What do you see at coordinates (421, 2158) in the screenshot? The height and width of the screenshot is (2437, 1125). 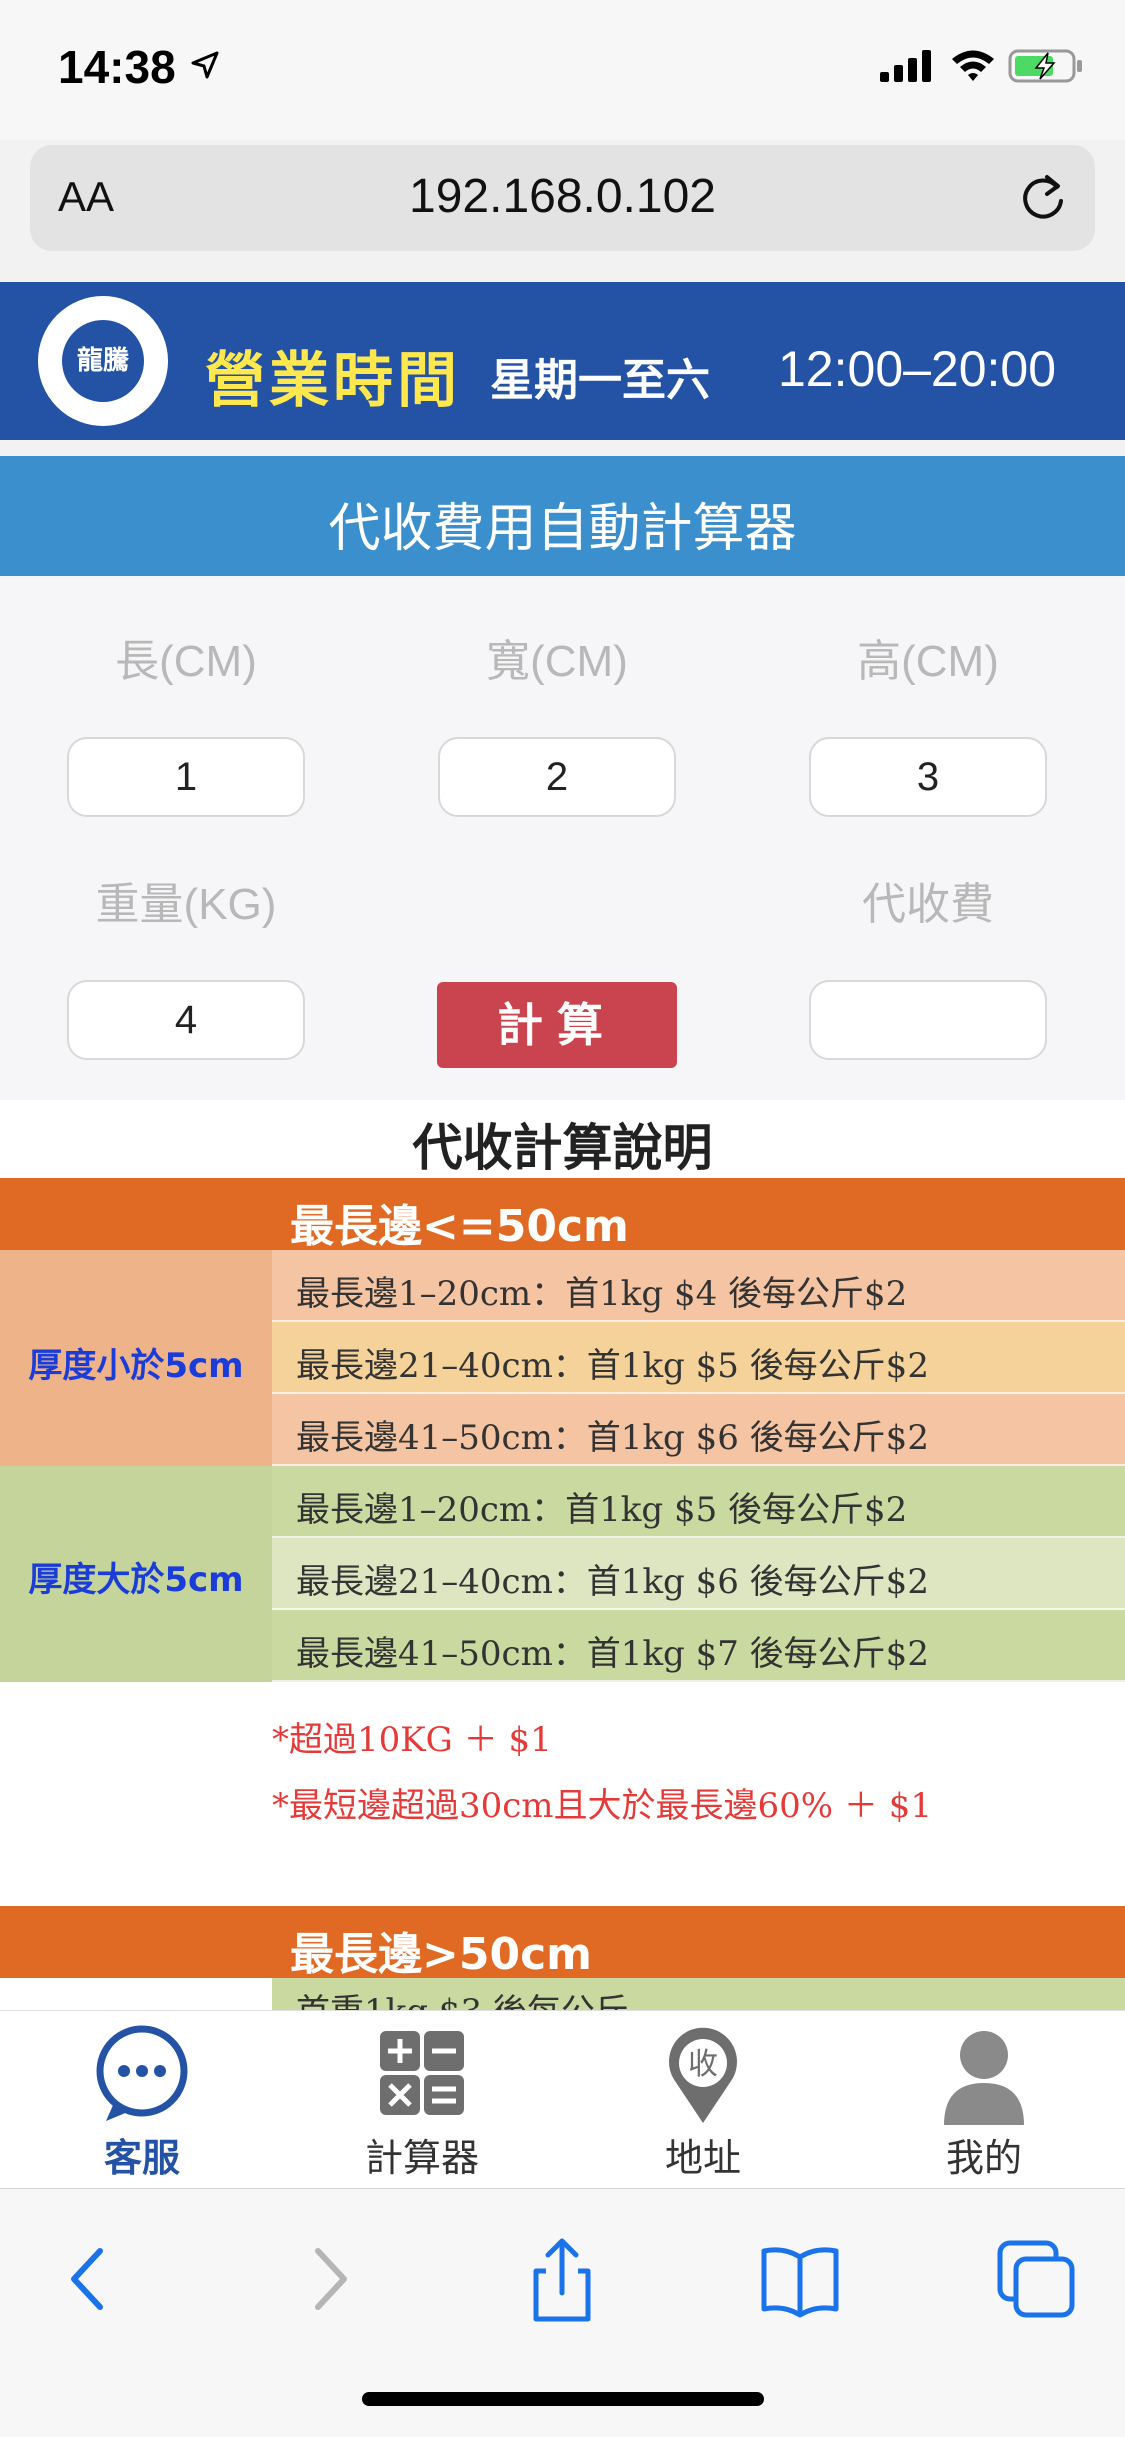 I see `tab-label: 計算器` at bounding box center [421, 2158].